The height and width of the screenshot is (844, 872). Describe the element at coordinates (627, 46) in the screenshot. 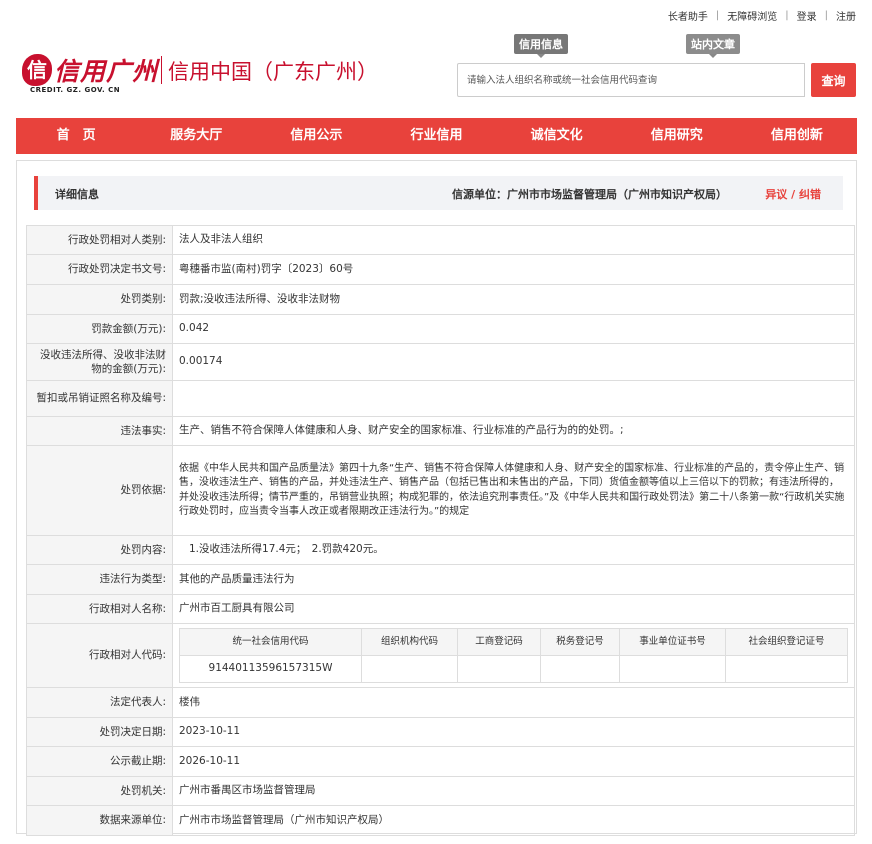

I see `search-tabs: 信用信息 站内文章` at that location.